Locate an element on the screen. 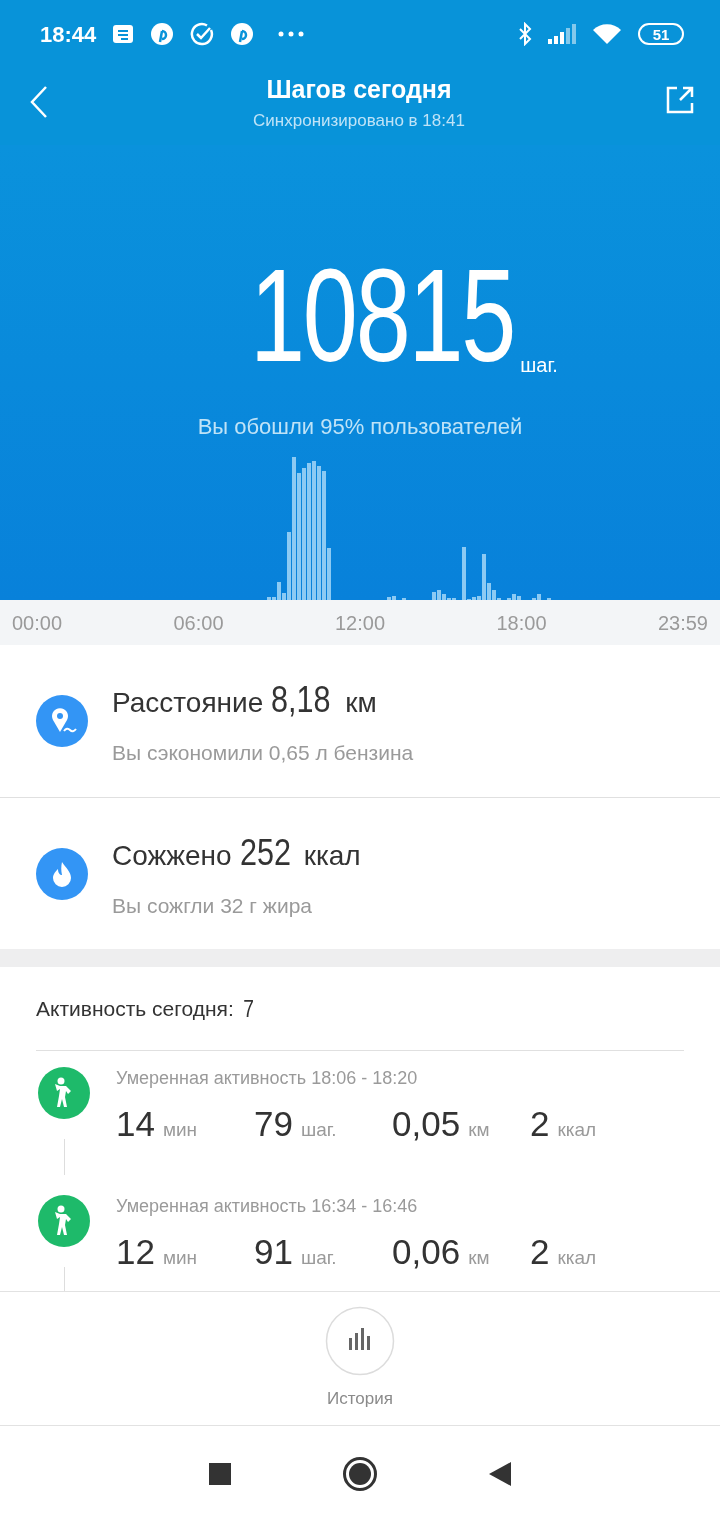 The height and width of the screenshot is (1520, 720). signal-icon is located at coordinates (562, 34).